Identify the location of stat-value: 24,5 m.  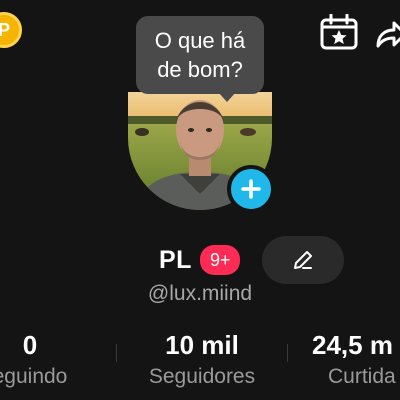
(352, 345).